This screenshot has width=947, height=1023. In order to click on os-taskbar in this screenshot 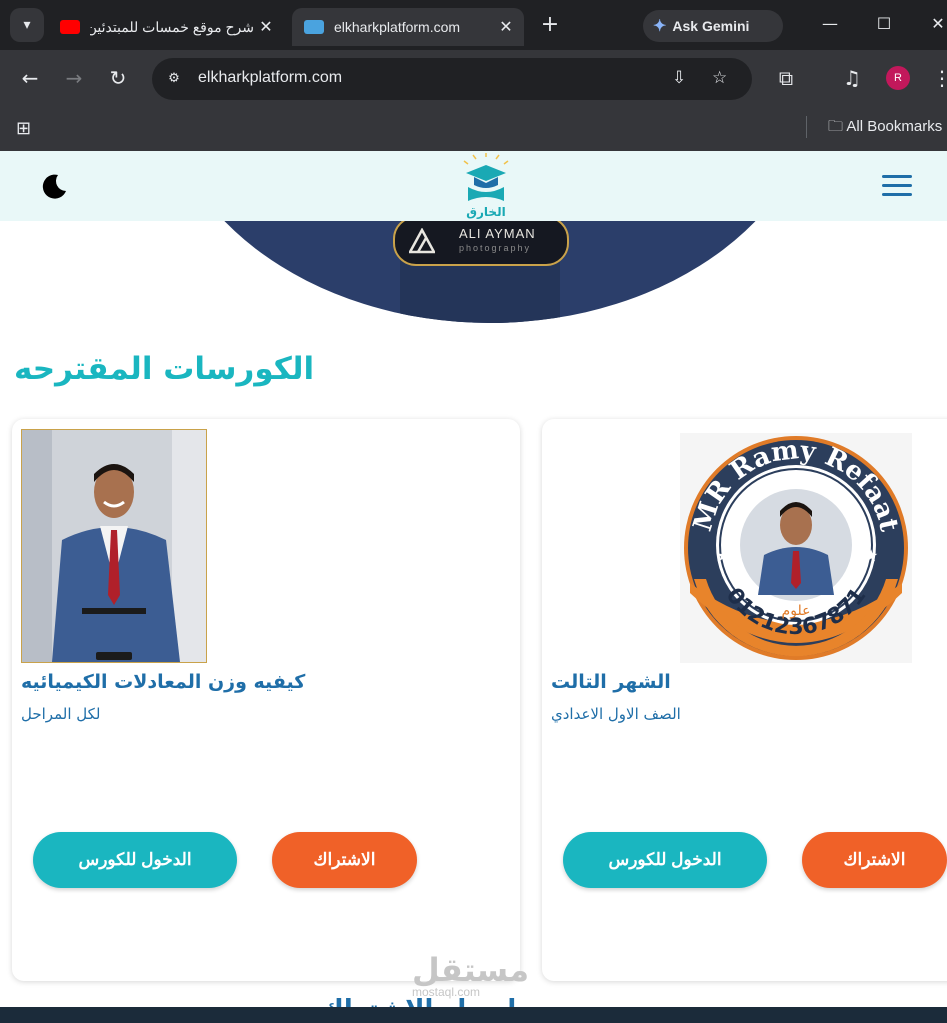, I will do `click(473, 1015)`.